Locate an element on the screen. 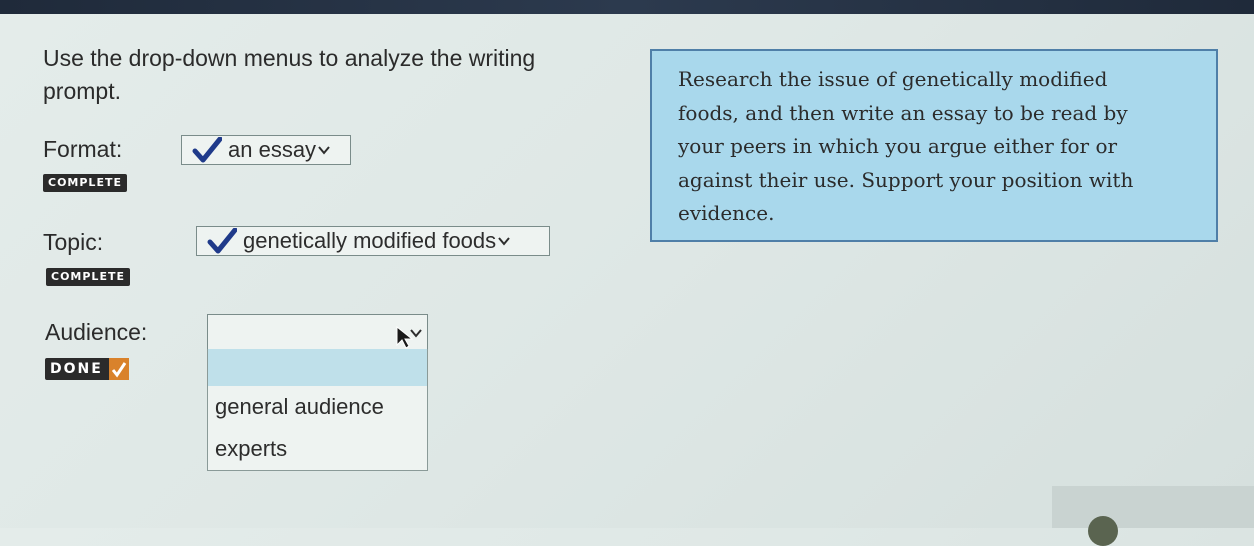 The image size is (1254, 546). top-bar is located at coordinates (627, 7).